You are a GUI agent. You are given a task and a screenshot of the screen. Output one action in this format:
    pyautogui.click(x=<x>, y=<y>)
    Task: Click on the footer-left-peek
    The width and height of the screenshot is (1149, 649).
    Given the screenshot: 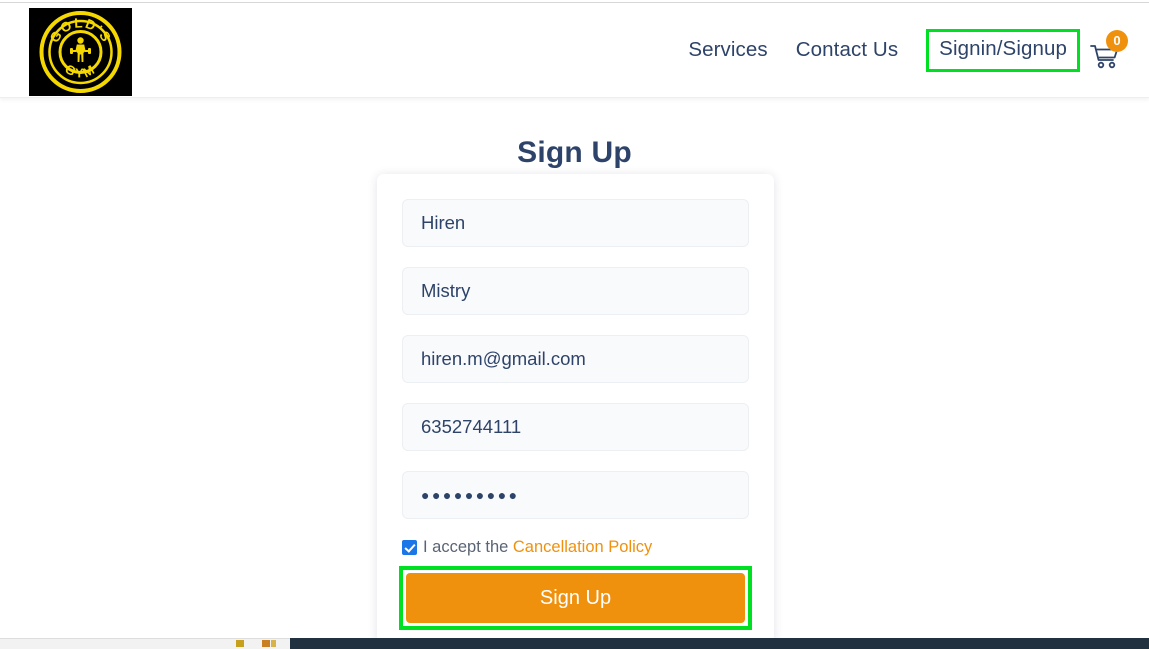 What is the action you would take?
    pyautogui.click(x=145, y=643)
    